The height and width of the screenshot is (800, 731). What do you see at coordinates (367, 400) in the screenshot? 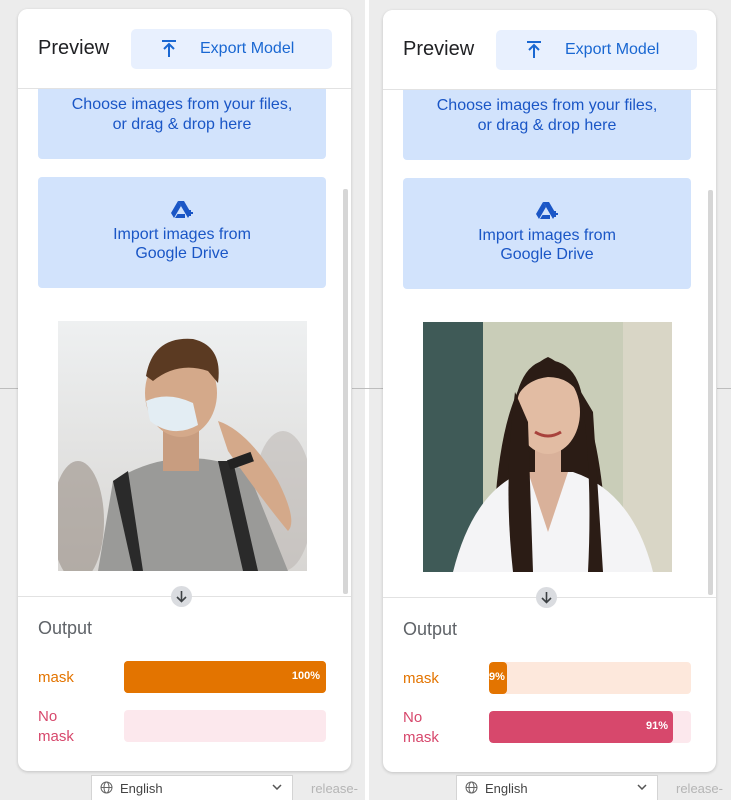
I see `panel-separator` at bounding box center [367, 400].